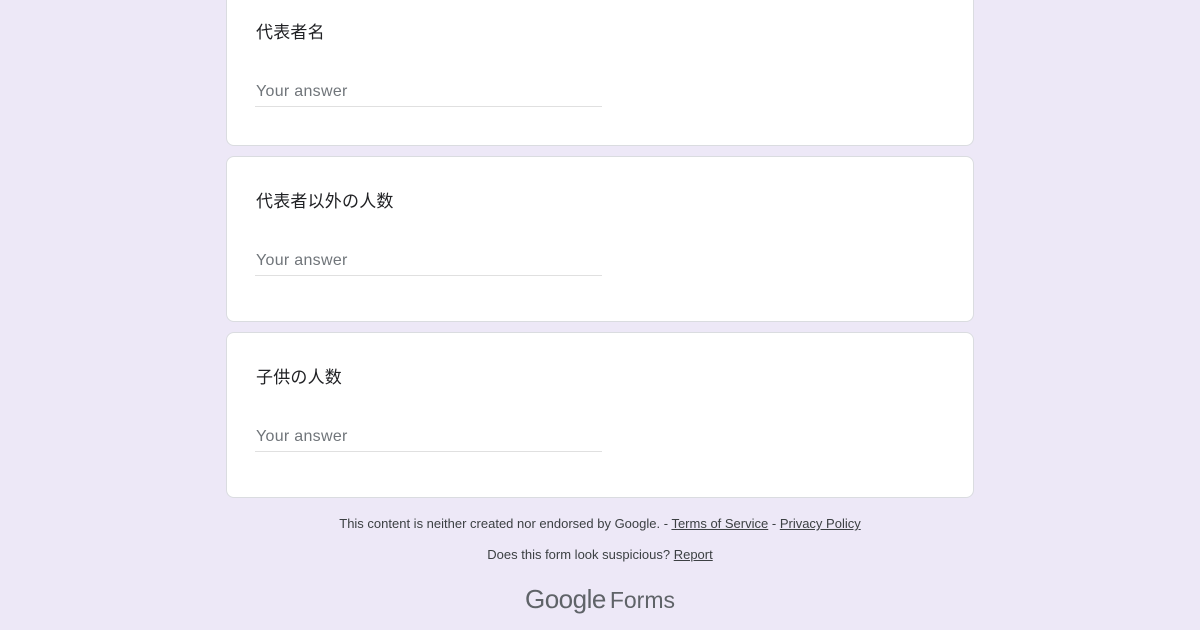 The image size is (1200, 630). Describe the element at coordinates (428, 262) in the screenshot. I see `answer-input-other-people-count` at that location.